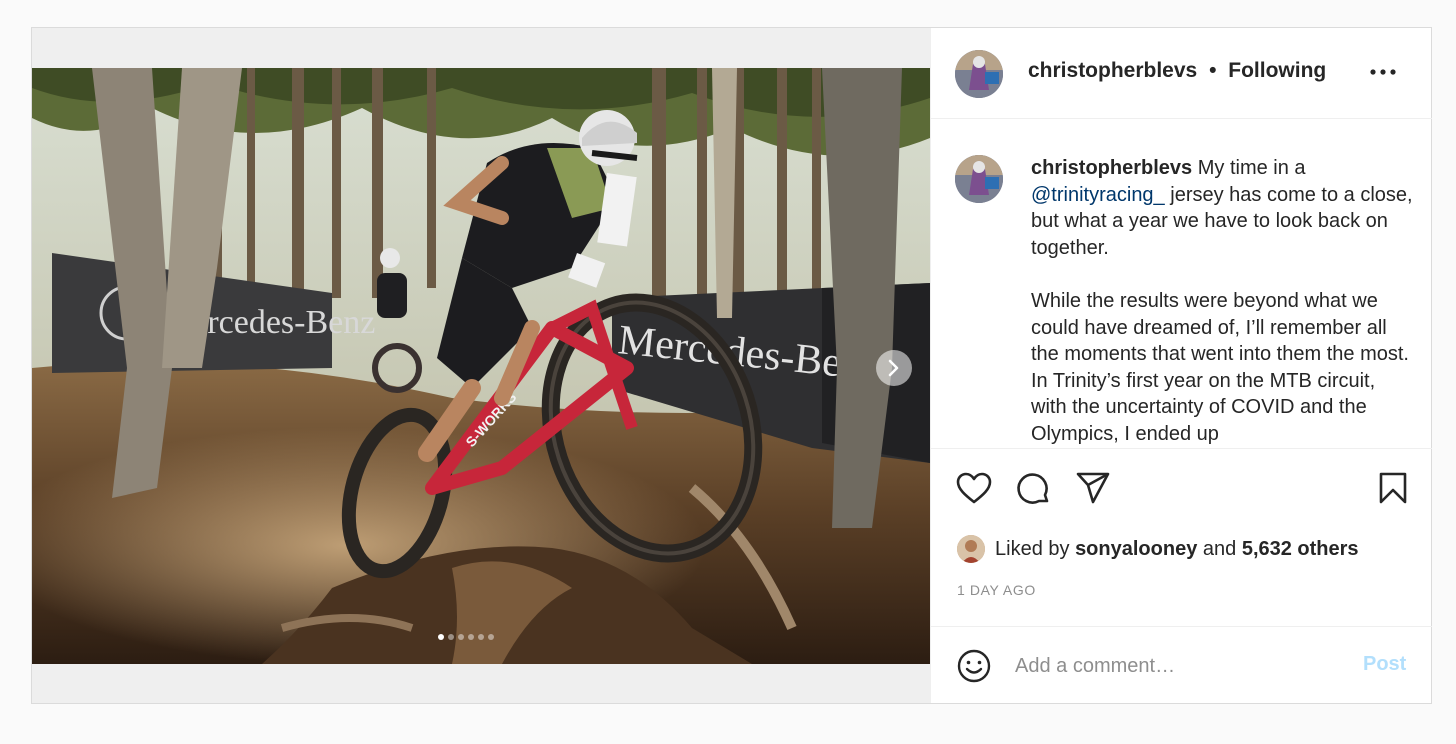 Image resolution: width=1456 pixels, height=744 pixels. I want to click on save-button, so click(1393, 490).